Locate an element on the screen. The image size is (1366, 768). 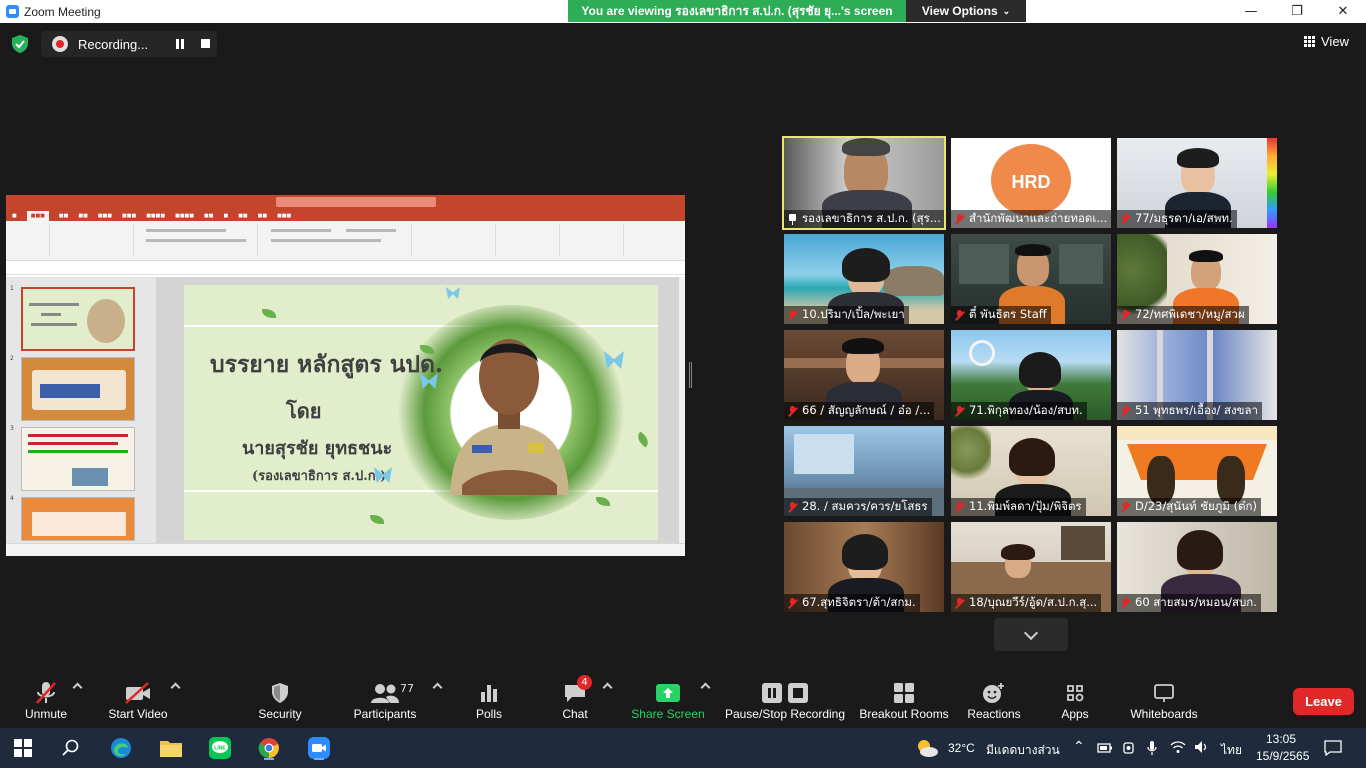
video-tile: 67.สุทธิจิตรา/ต้า/สกม. is located at coordinates (864, 567).